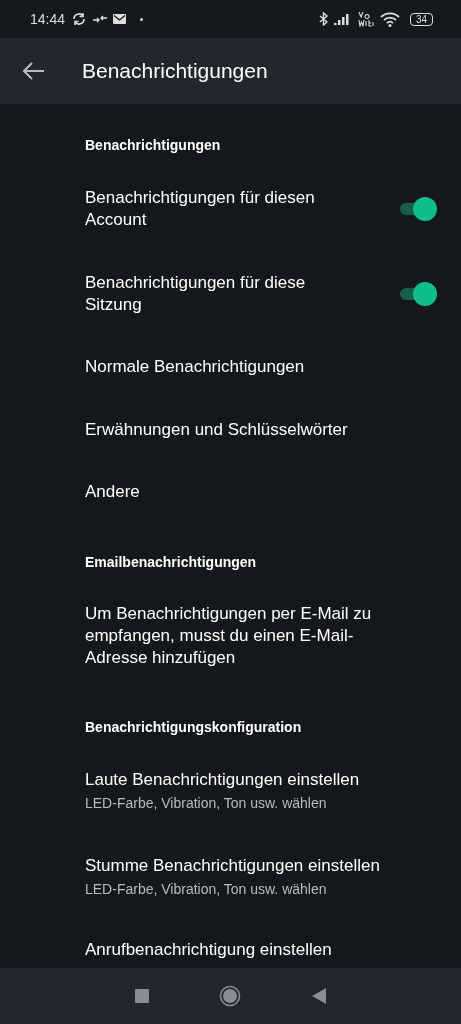 The width and height of the screenshot is (461, 1024). Describe the element at coordinates (34, 71) in the screenshot. I see `back-arrow-icon` at that location.